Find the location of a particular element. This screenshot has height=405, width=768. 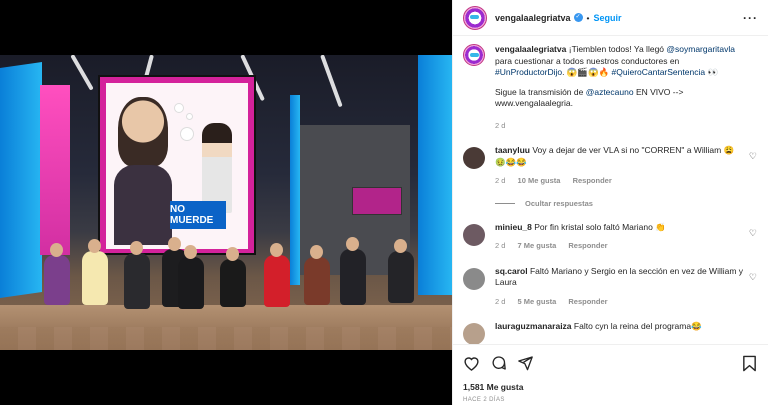

hide-replies-button: Ocultar respuestas is located at coordinates (626, 203).